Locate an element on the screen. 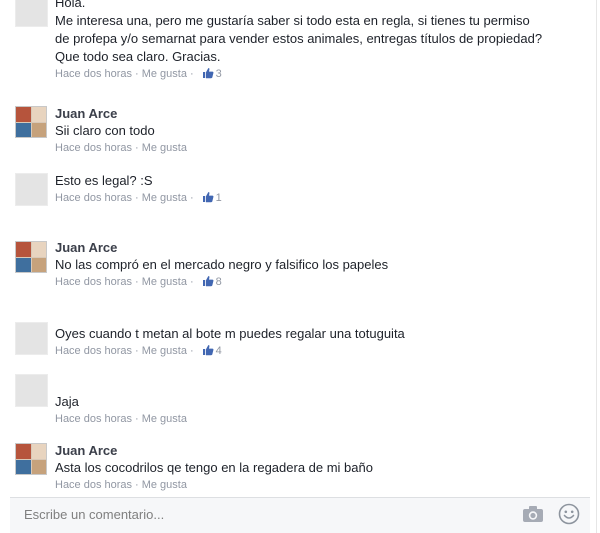 This screenshot has height=533, width=600. comment-text-line: Hola. is located at coordinates (70, 5).